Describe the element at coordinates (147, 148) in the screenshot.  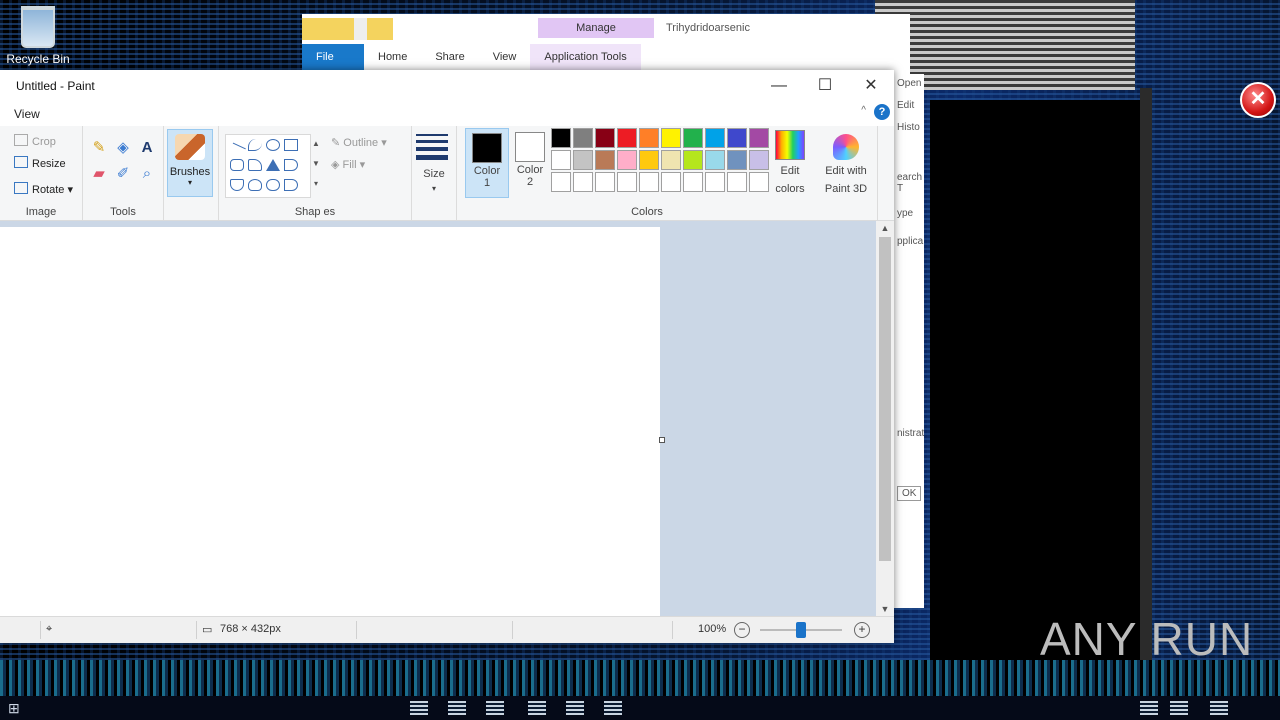
I see `text-tool-icon: A` at that location.